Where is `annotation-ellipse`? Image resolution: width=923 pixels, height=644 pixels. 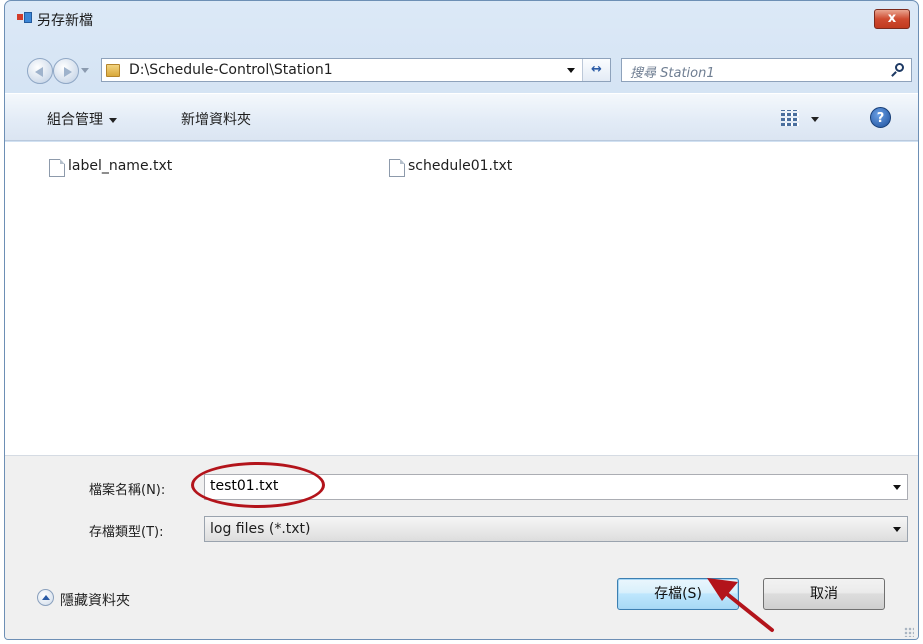
annotation-ellipse is located at coordinates (258, 485).